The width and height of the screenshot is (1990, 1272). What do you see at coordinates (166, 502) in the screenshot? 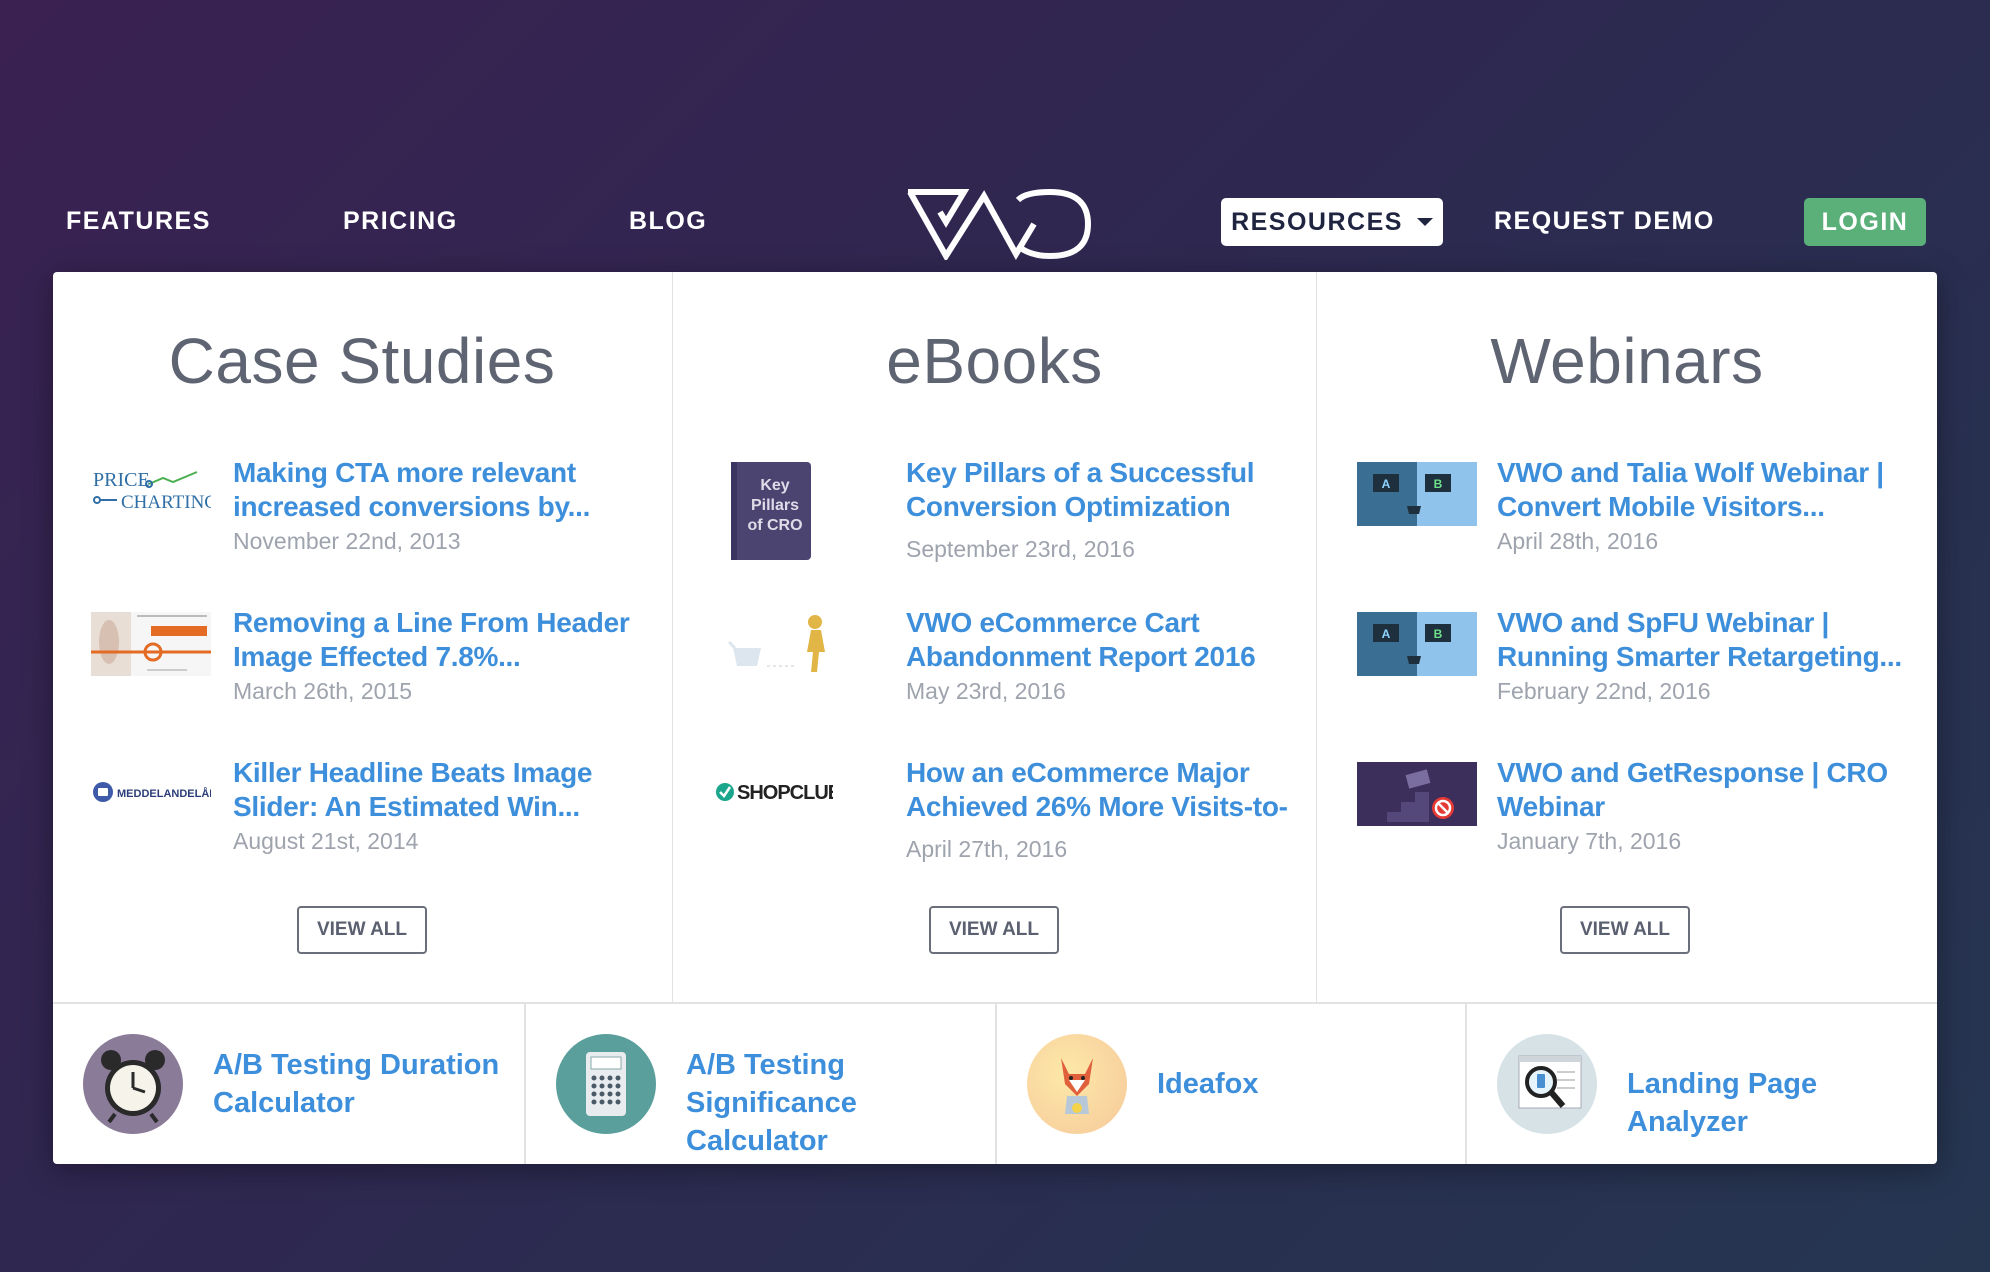
I see `svg-text: CHARTING` at bounding box center [166, 502].